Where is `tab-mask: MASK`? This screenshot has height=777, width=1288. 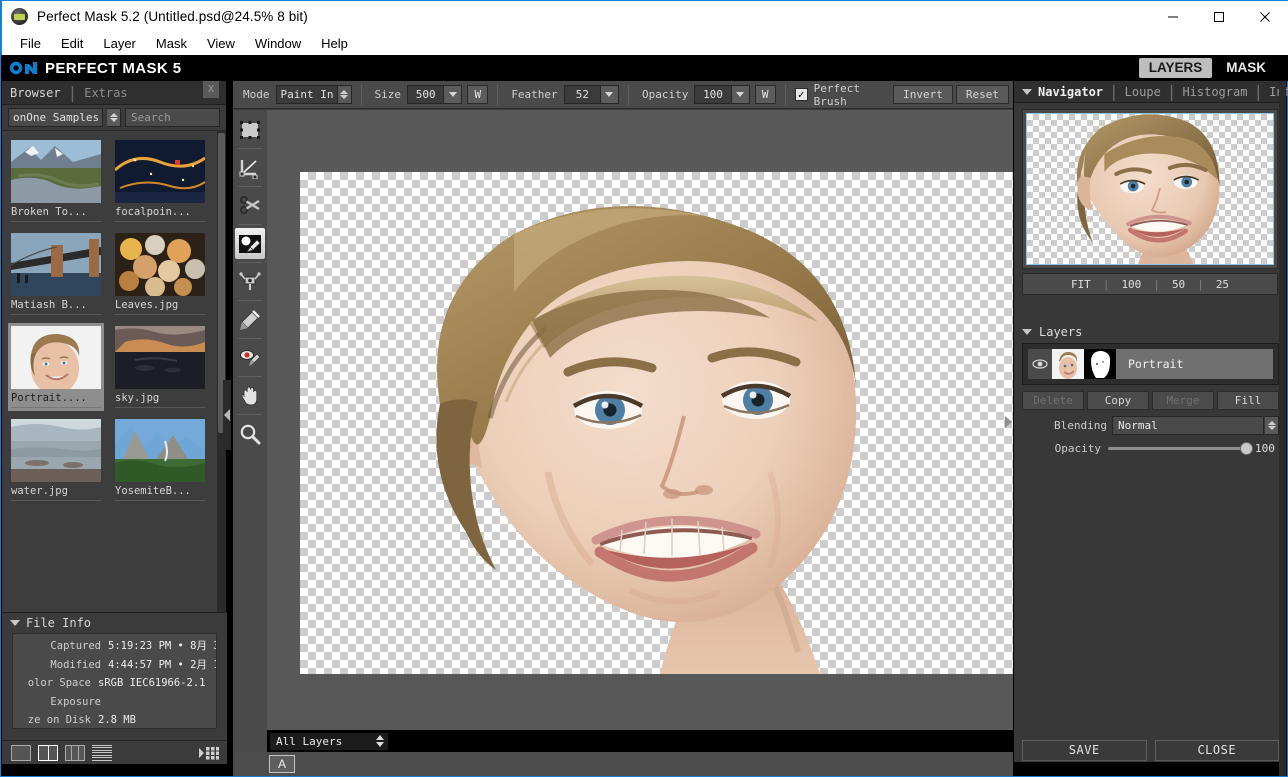
tab-mask: MASK is located at coordinates (1246, 68).